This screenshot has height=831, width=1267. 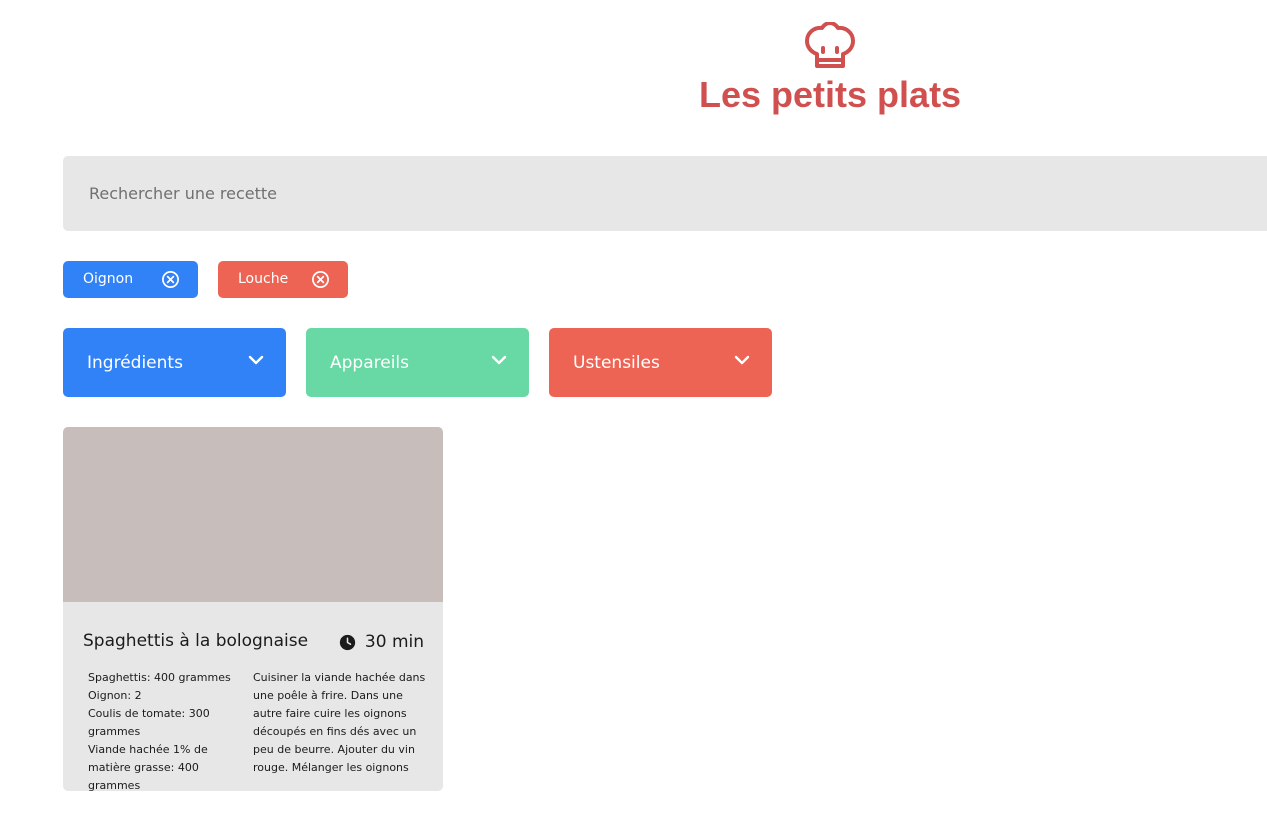 What do you see at coordinates (196, 641) in the screenshot?
I see `recipe-title: Spaghettis à la bolognaise` at bounding box center [196, 641].